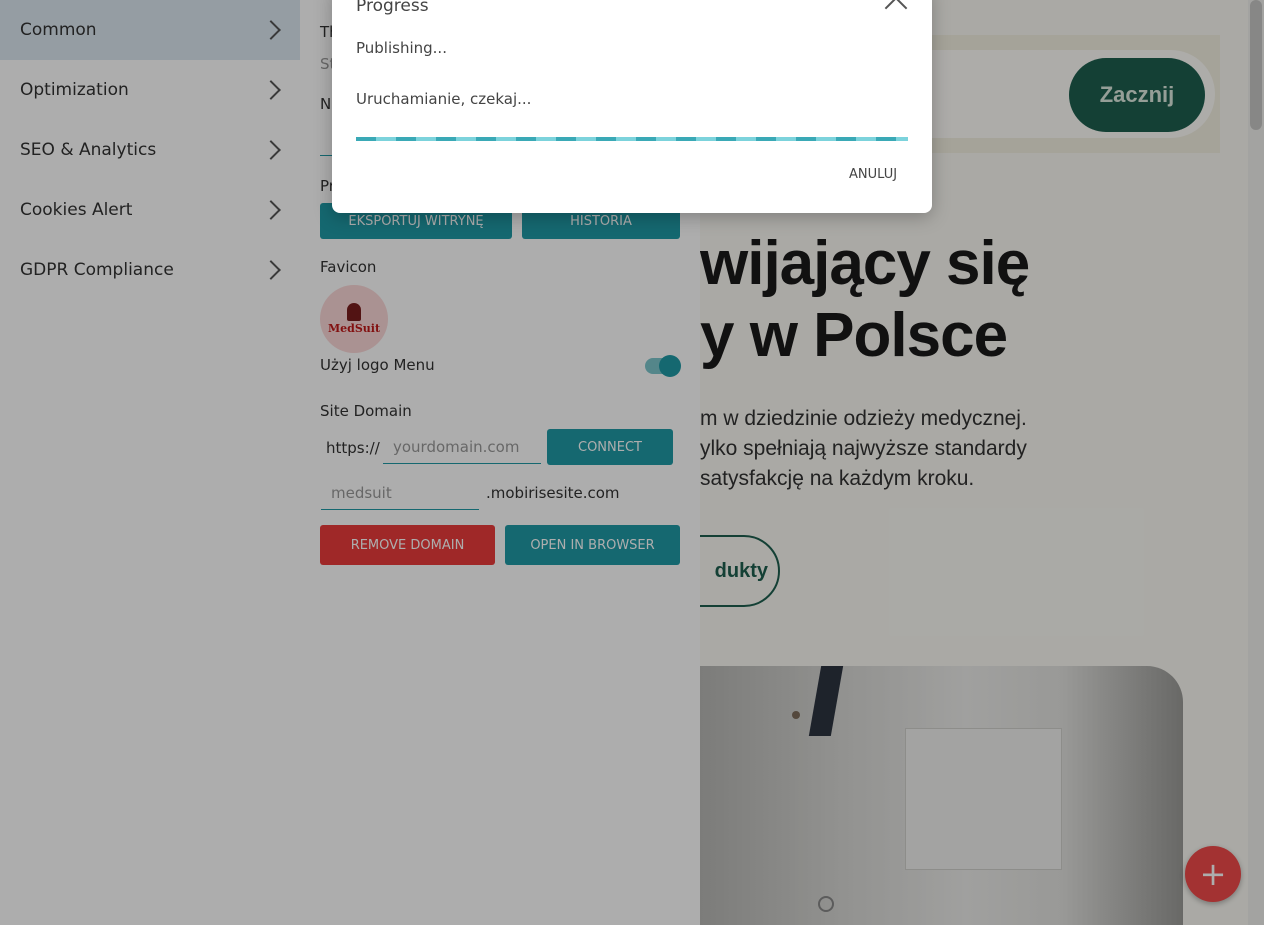 The height and width of the screenshot is (925, 1264). I want to click on progress-bar-fill, so click(632, 139).